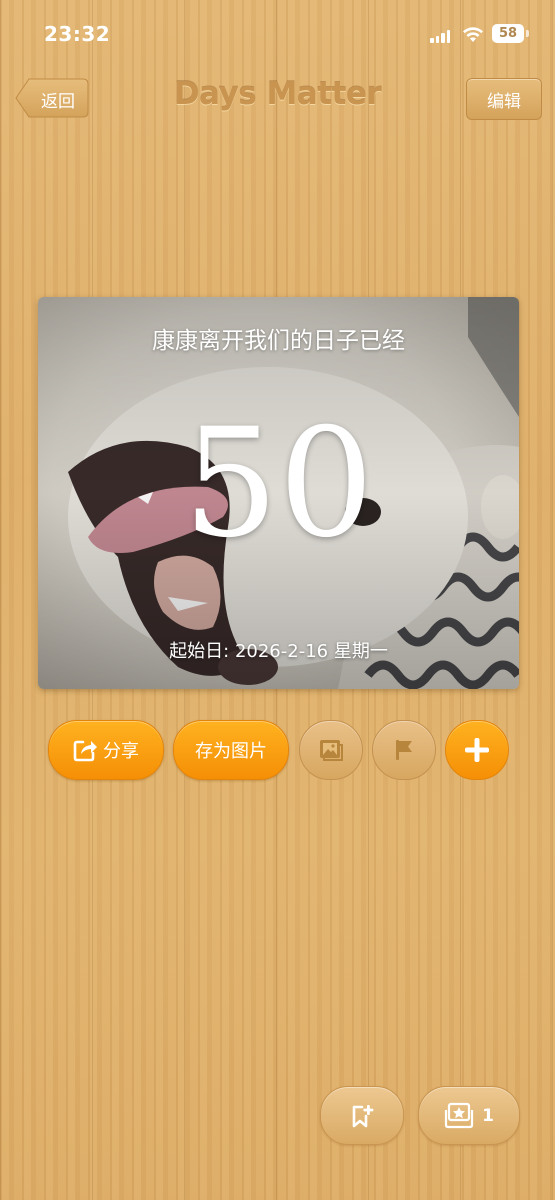 This screenshot has width=555, height=1200. I want to click on cards-button: 1, so click(469, 1115).